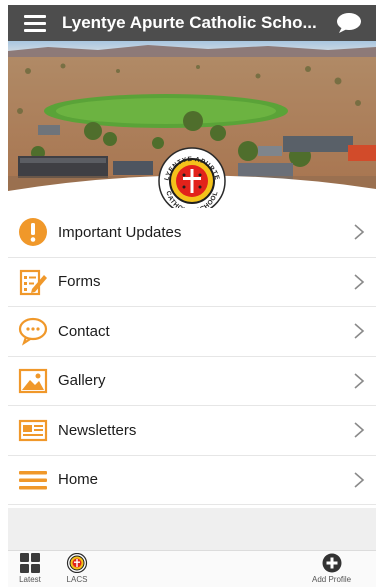  What do you see at coordinates (192, 233) in the screenshot?
I see `menu-item-important-updates: Important Updates` at bounding box center [192, 233].